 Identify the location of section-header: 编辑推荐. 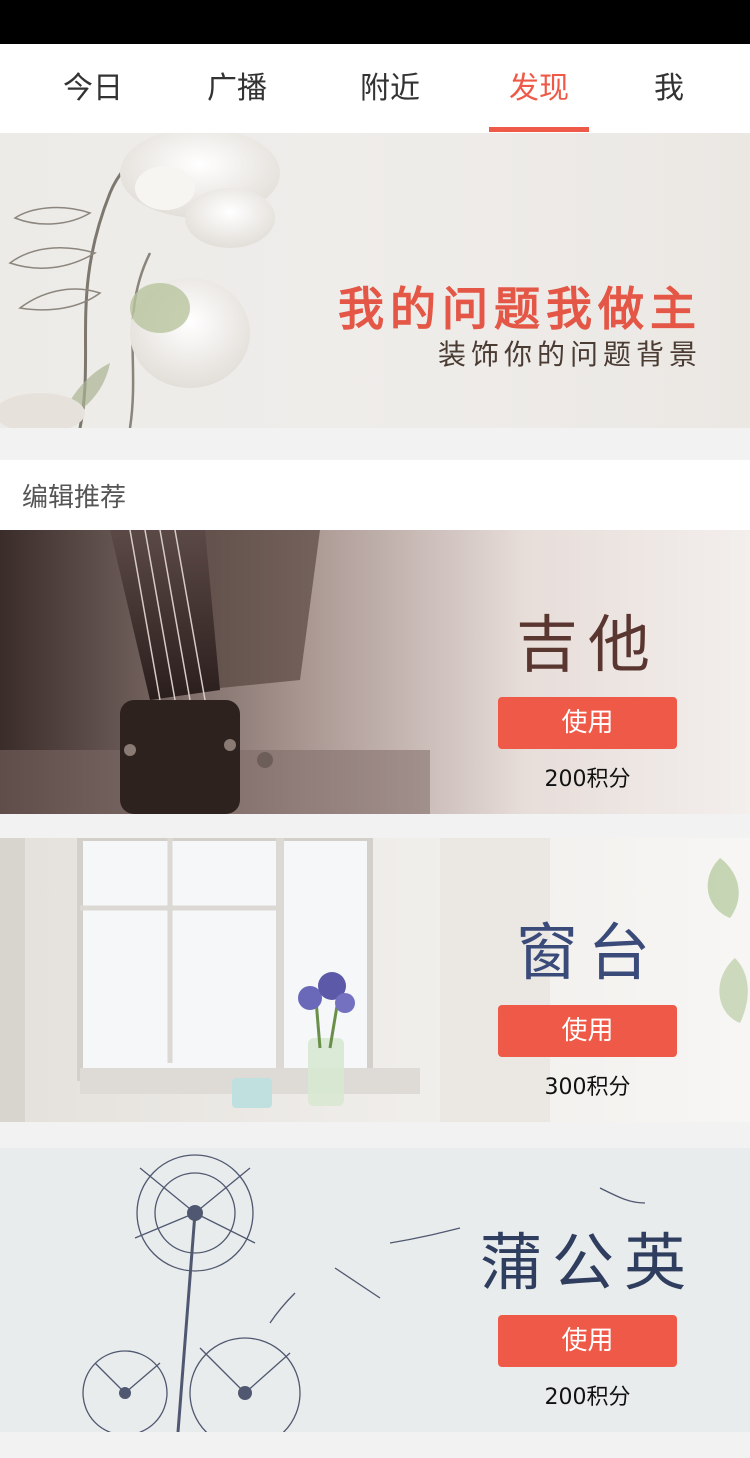
(375, 495).